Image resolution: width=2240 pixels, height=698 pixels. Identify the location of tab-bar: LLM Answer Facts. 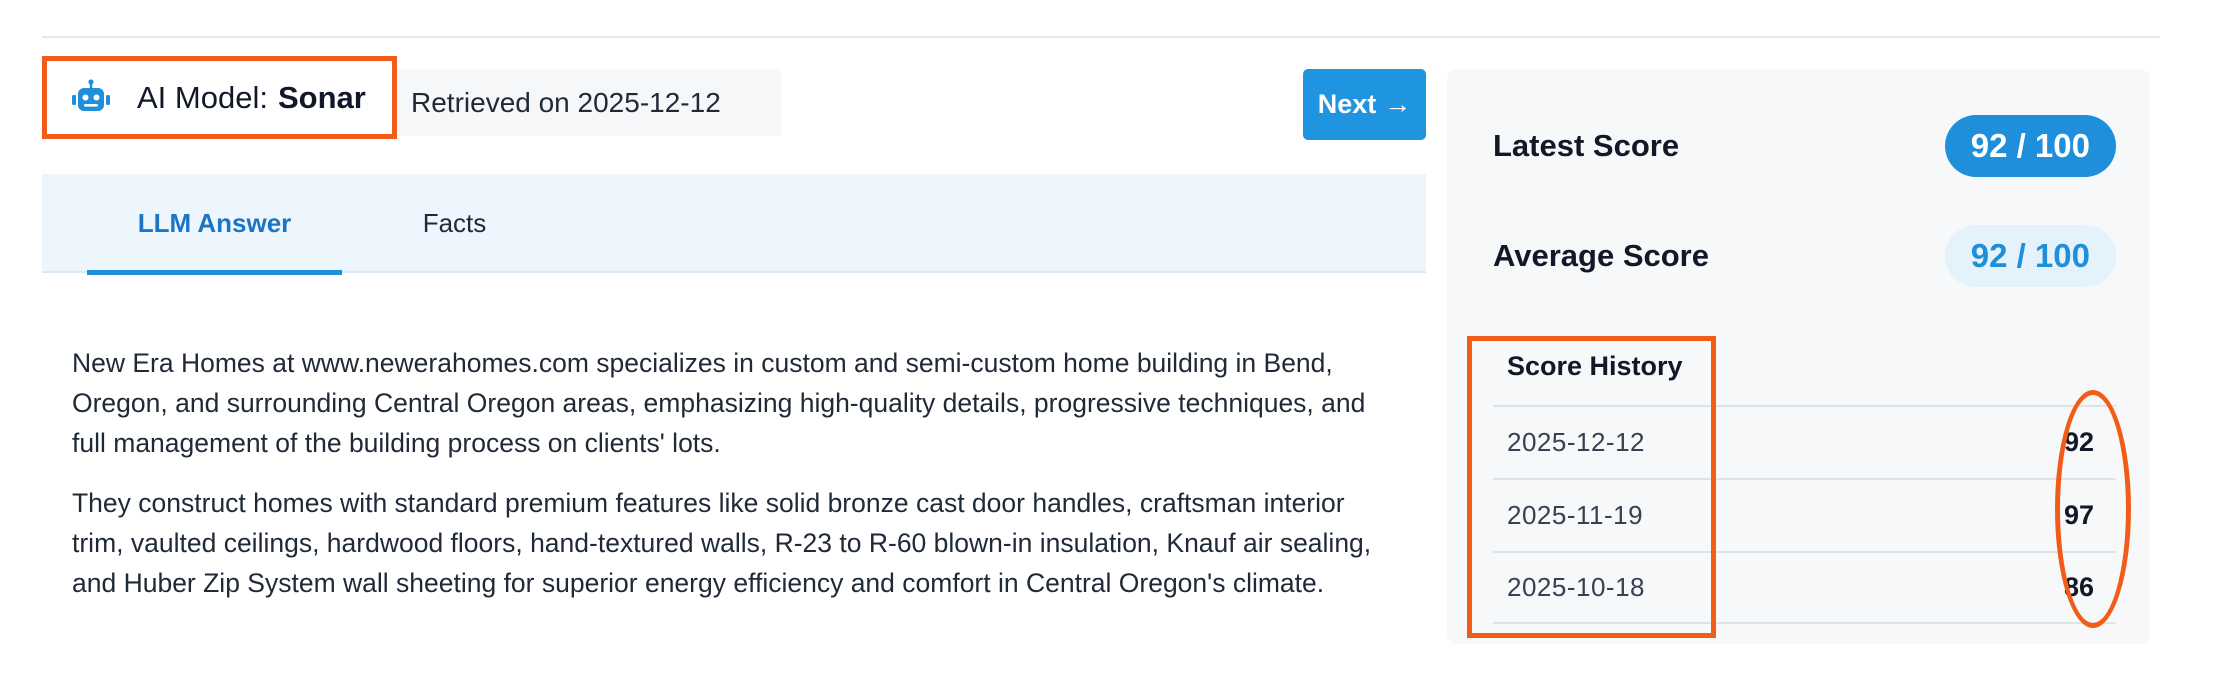
(734, 224).